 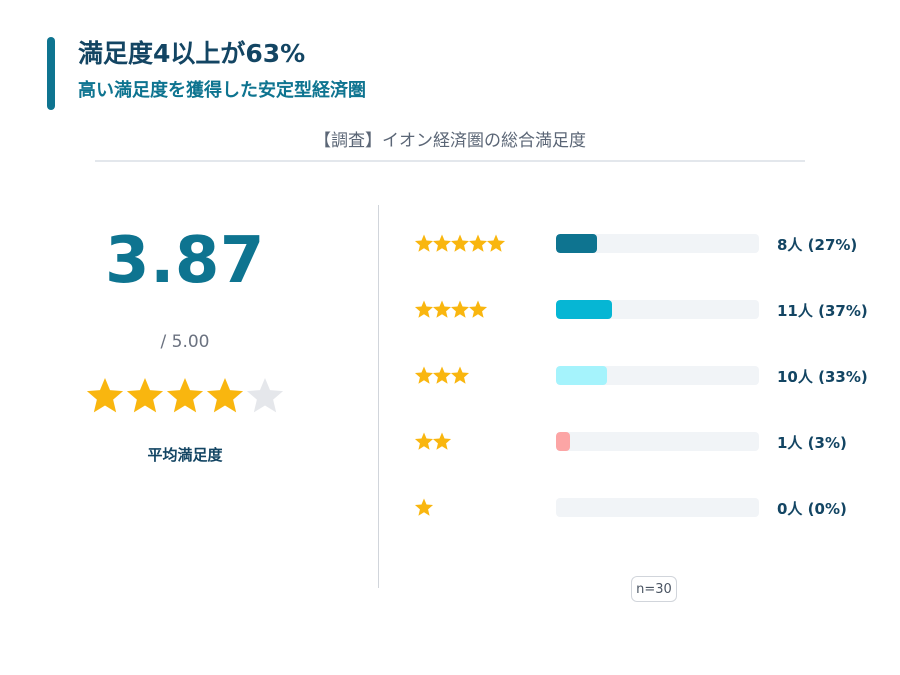 What do you see at coordinates (654, 589) in the screenshot?
I see `sample-size-badge: n=30` at bounding box center [654, 589].